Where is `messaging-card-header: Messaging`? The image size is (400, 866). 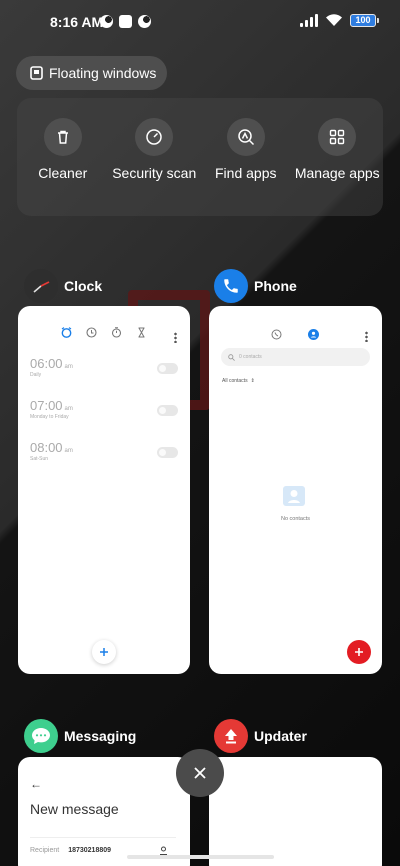
messaging-card-header: Messaging is located at coordinates (80, 736).